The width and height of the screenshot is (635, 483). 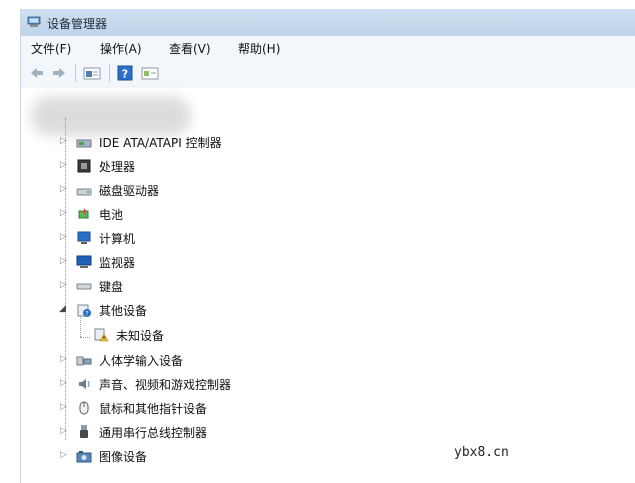 I want to click on processor-icon, so click(x=84, y=166).